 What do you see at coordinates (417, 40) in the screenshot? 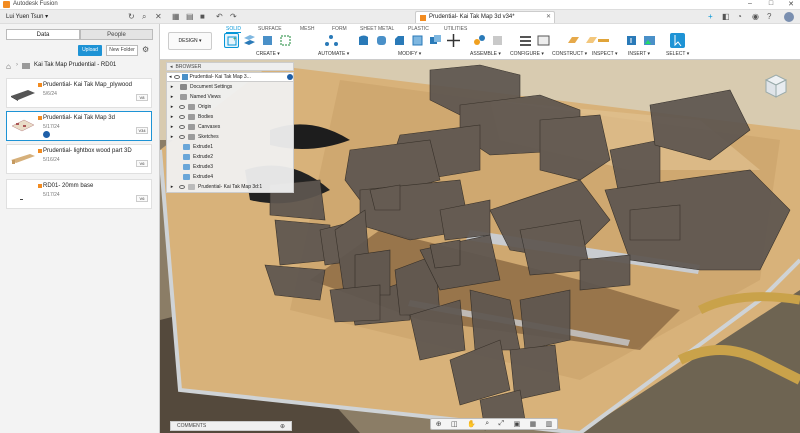
I see `shell-icon` at bounding box center [417, 40].